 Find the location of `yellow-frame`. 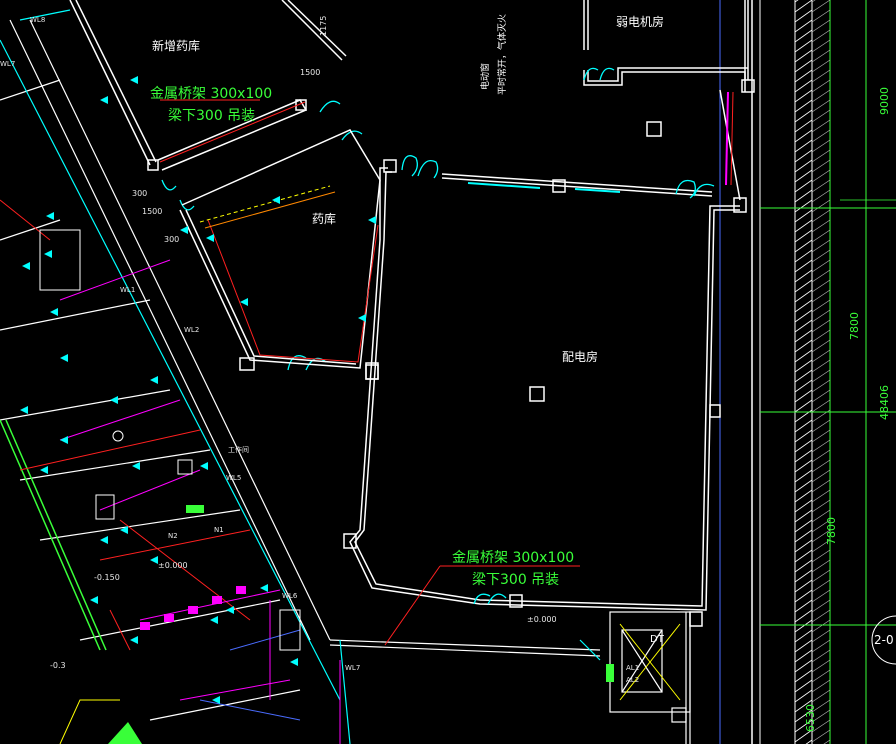

yellow-frame is located at coordinates (89, 721).